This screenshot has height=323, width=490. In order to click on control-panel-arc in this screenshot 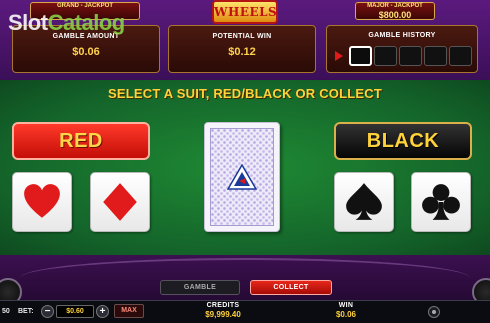, I will do `click(245, 278)`.